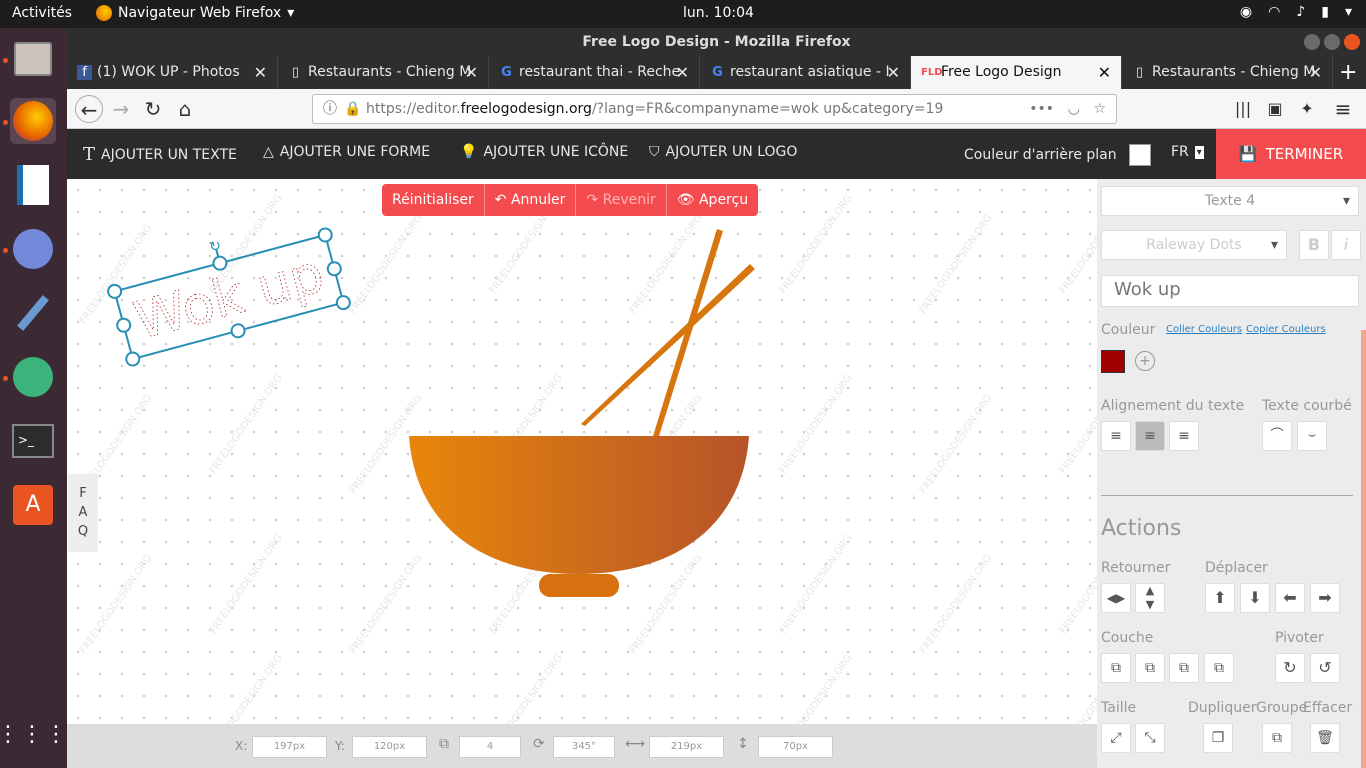 The height and width of the screenshot is (768, 1366). What do you see at coordinates (1325, 12) in the screenshot?
I see `battery-icon: ▮` at bounding box center [1325, 12].